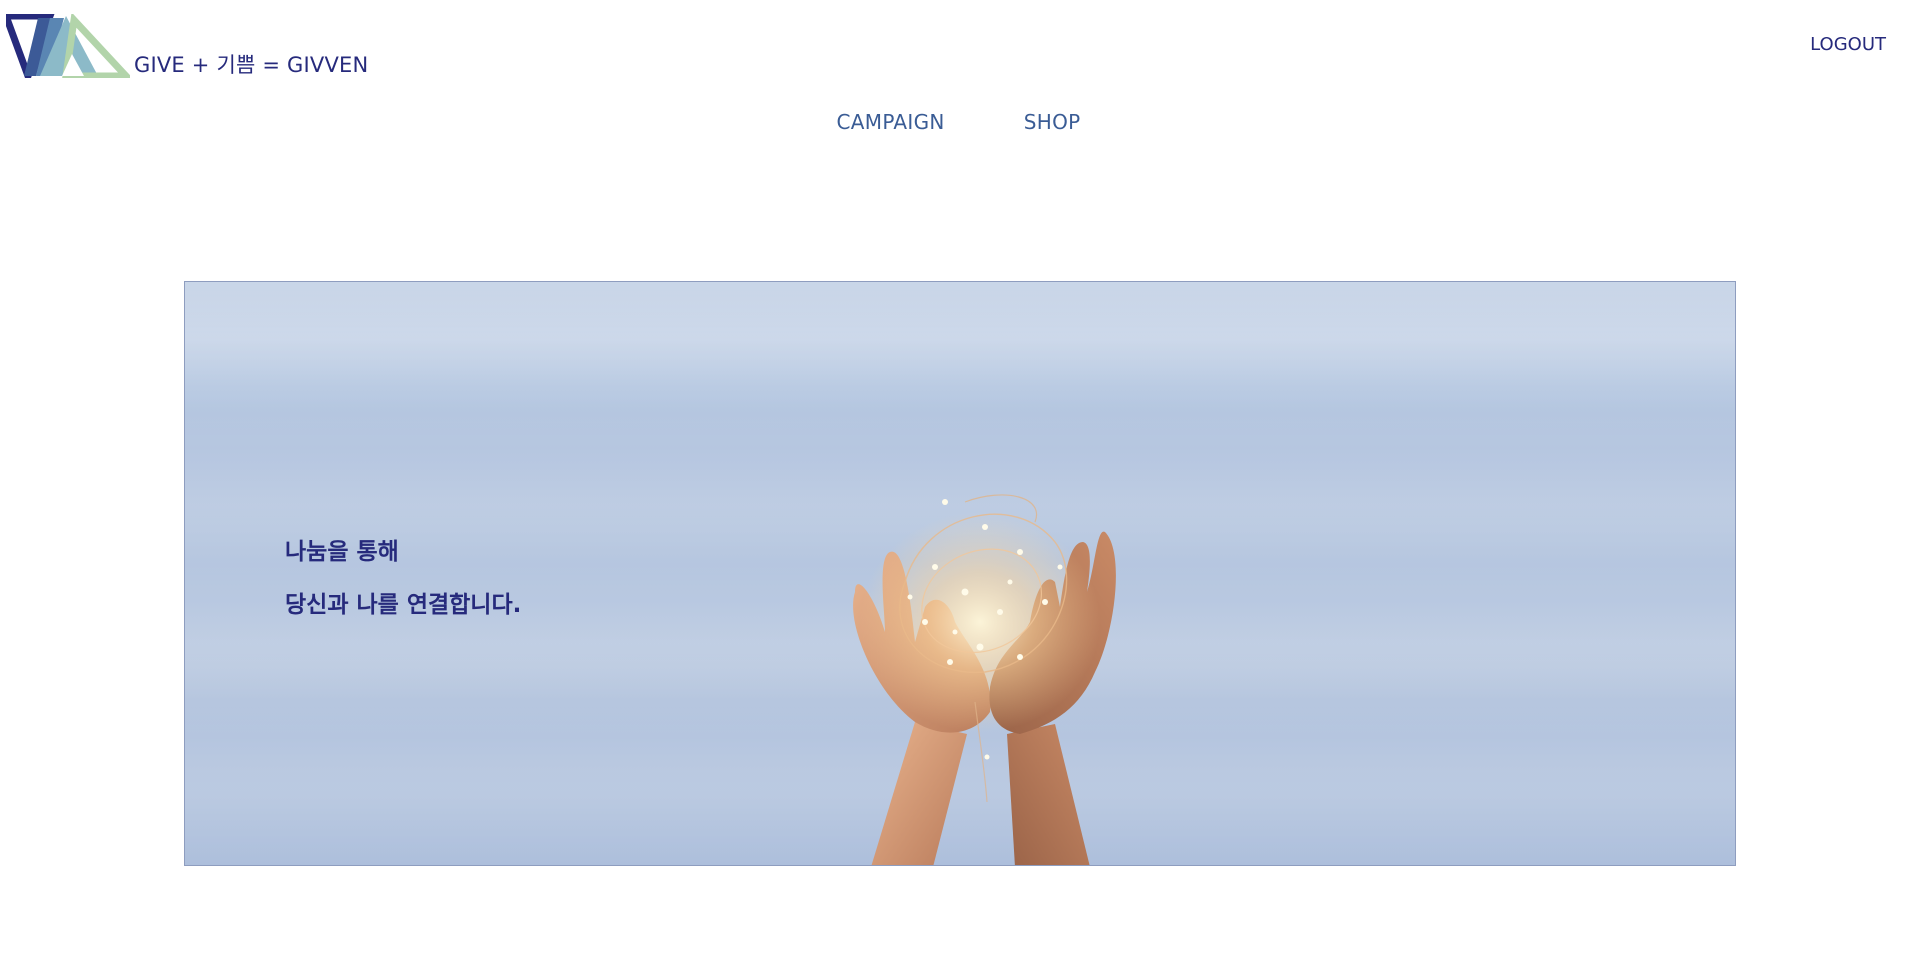  I want to click on logo-text: GIVE + 기쁨 = GIVVEN, so click(251, 65).